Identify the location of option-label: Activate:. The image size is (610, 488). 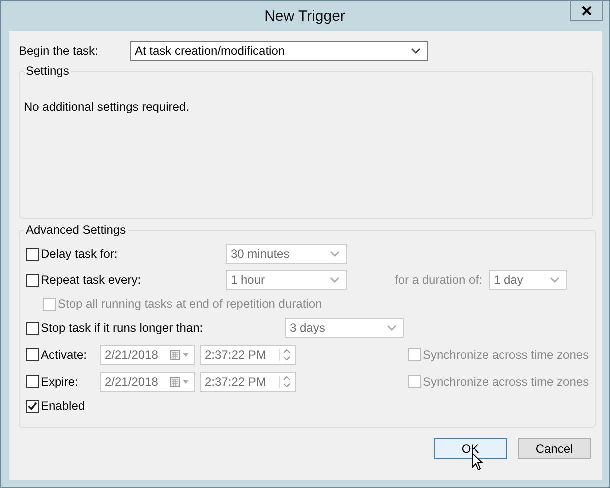
(64, 355).